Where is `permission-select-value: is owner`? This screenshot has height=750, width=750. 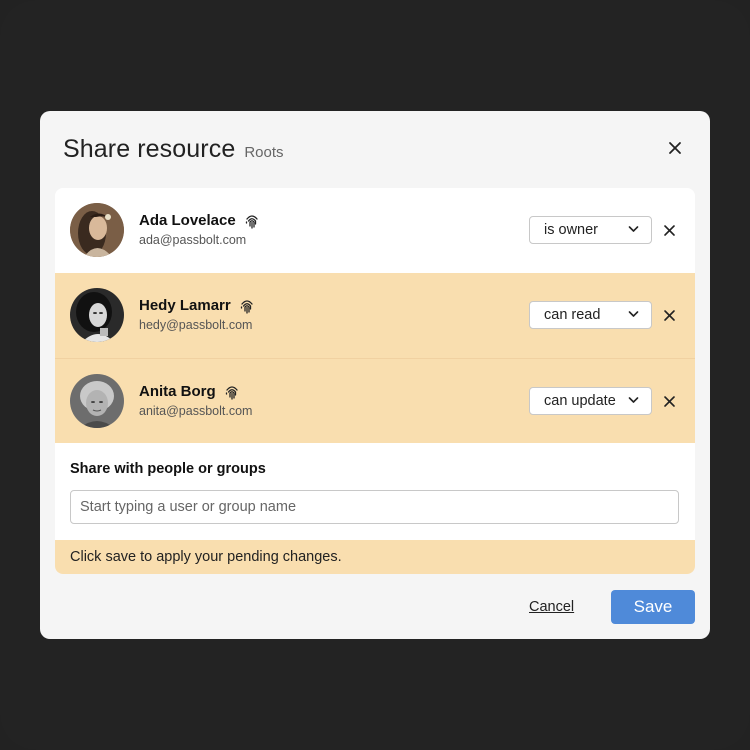 permission-select-value: is owner is located at coordinates (571, 230).